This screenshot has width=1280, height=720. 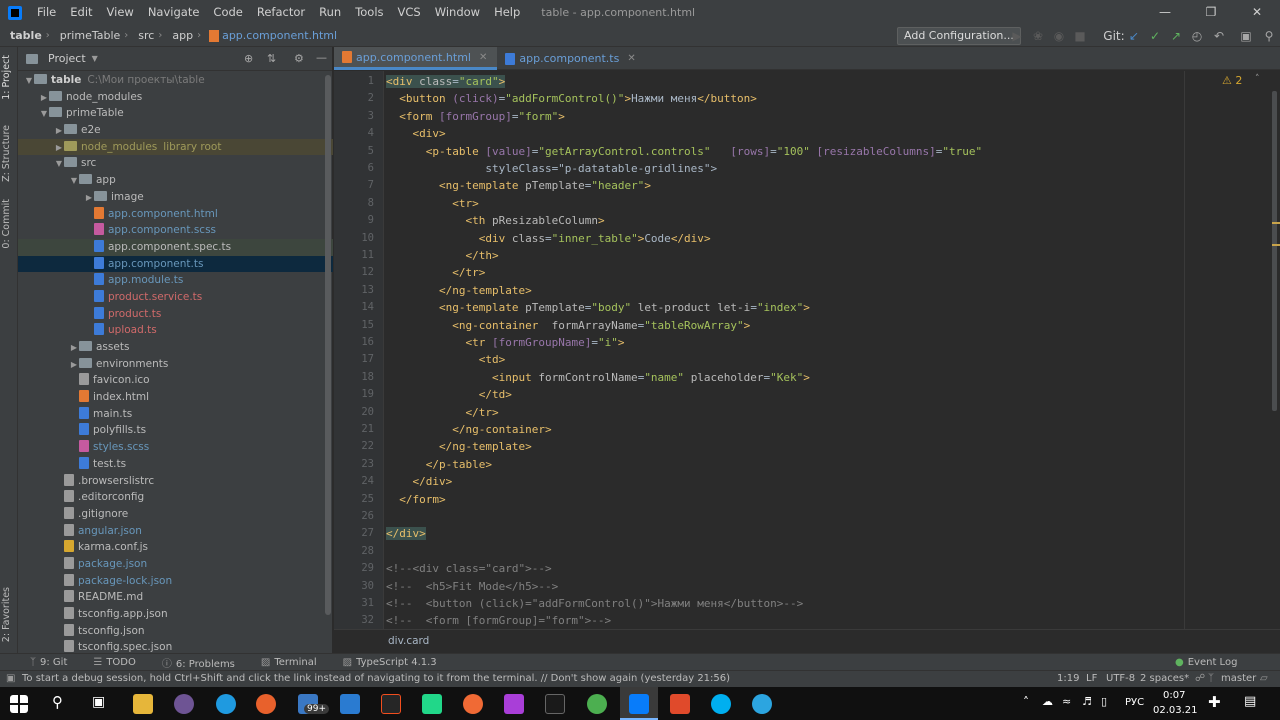 What do you see at coordinates (1214, 702) in the screenshot?
I see `pen-icon: ✚` at bounding box center [1214, 702].